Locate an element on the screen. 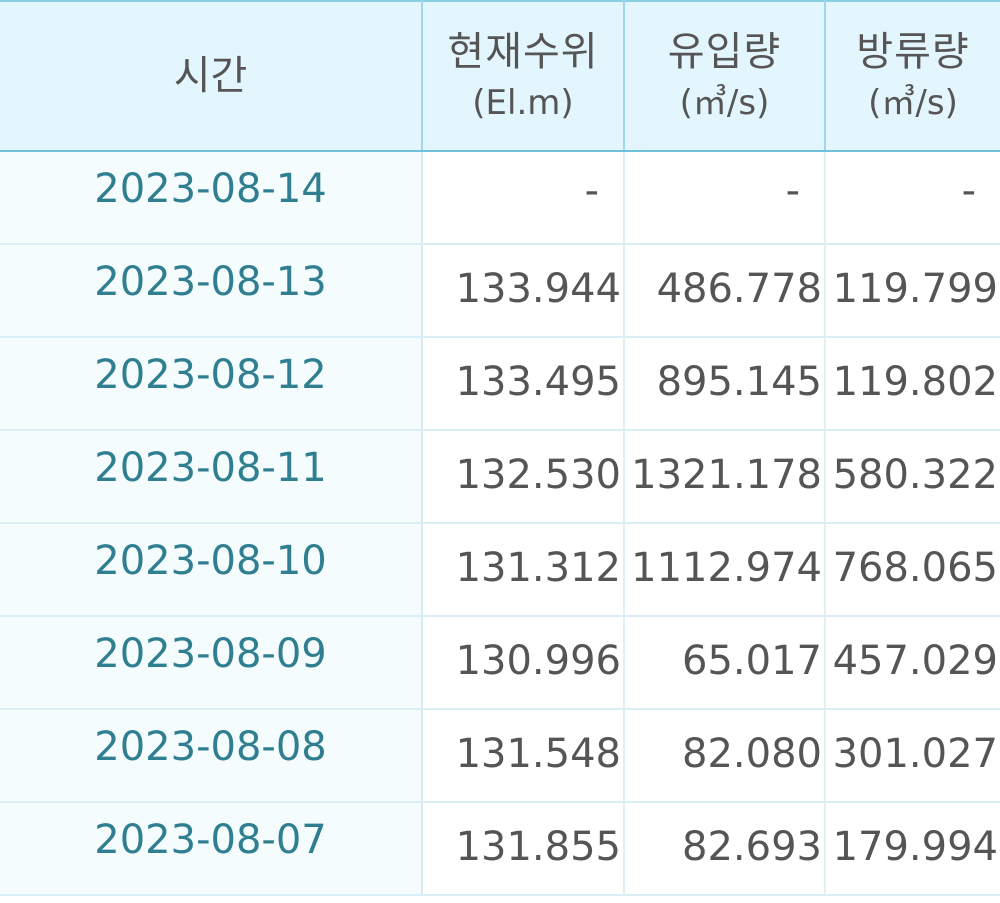 Image resolution: width=1000 pixels, height=903 pixels. header-outflow-title: 방류량 is located at coordinates (913, 52).